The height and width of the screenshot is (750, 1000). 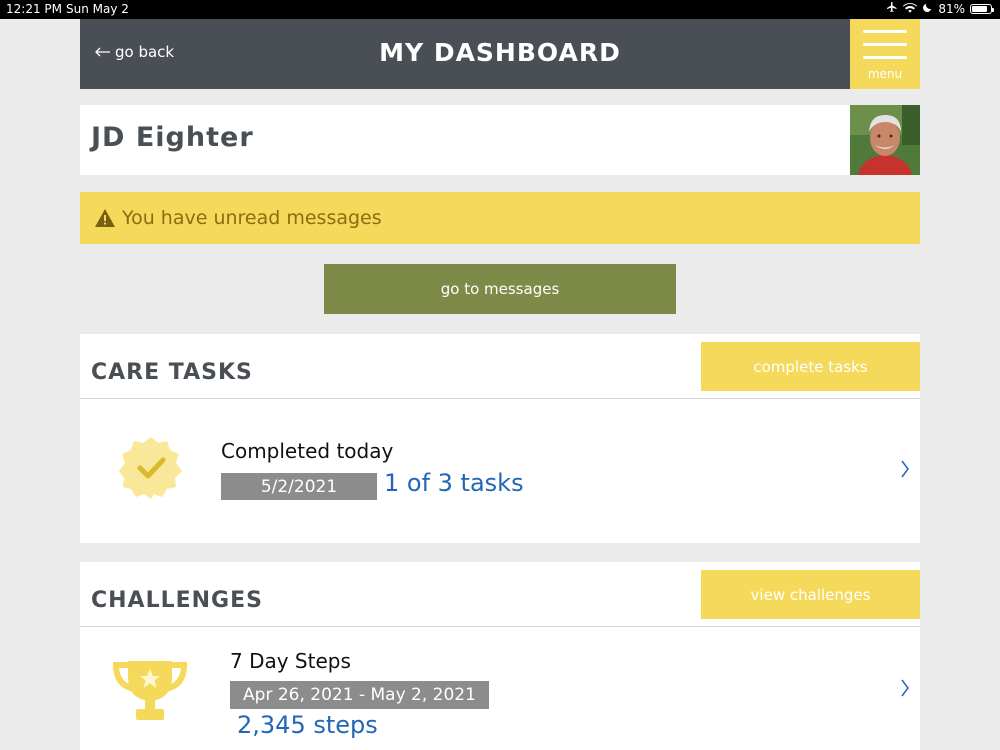 I want to click on alert-text: You have unread messages, so click(x=252, y=218).